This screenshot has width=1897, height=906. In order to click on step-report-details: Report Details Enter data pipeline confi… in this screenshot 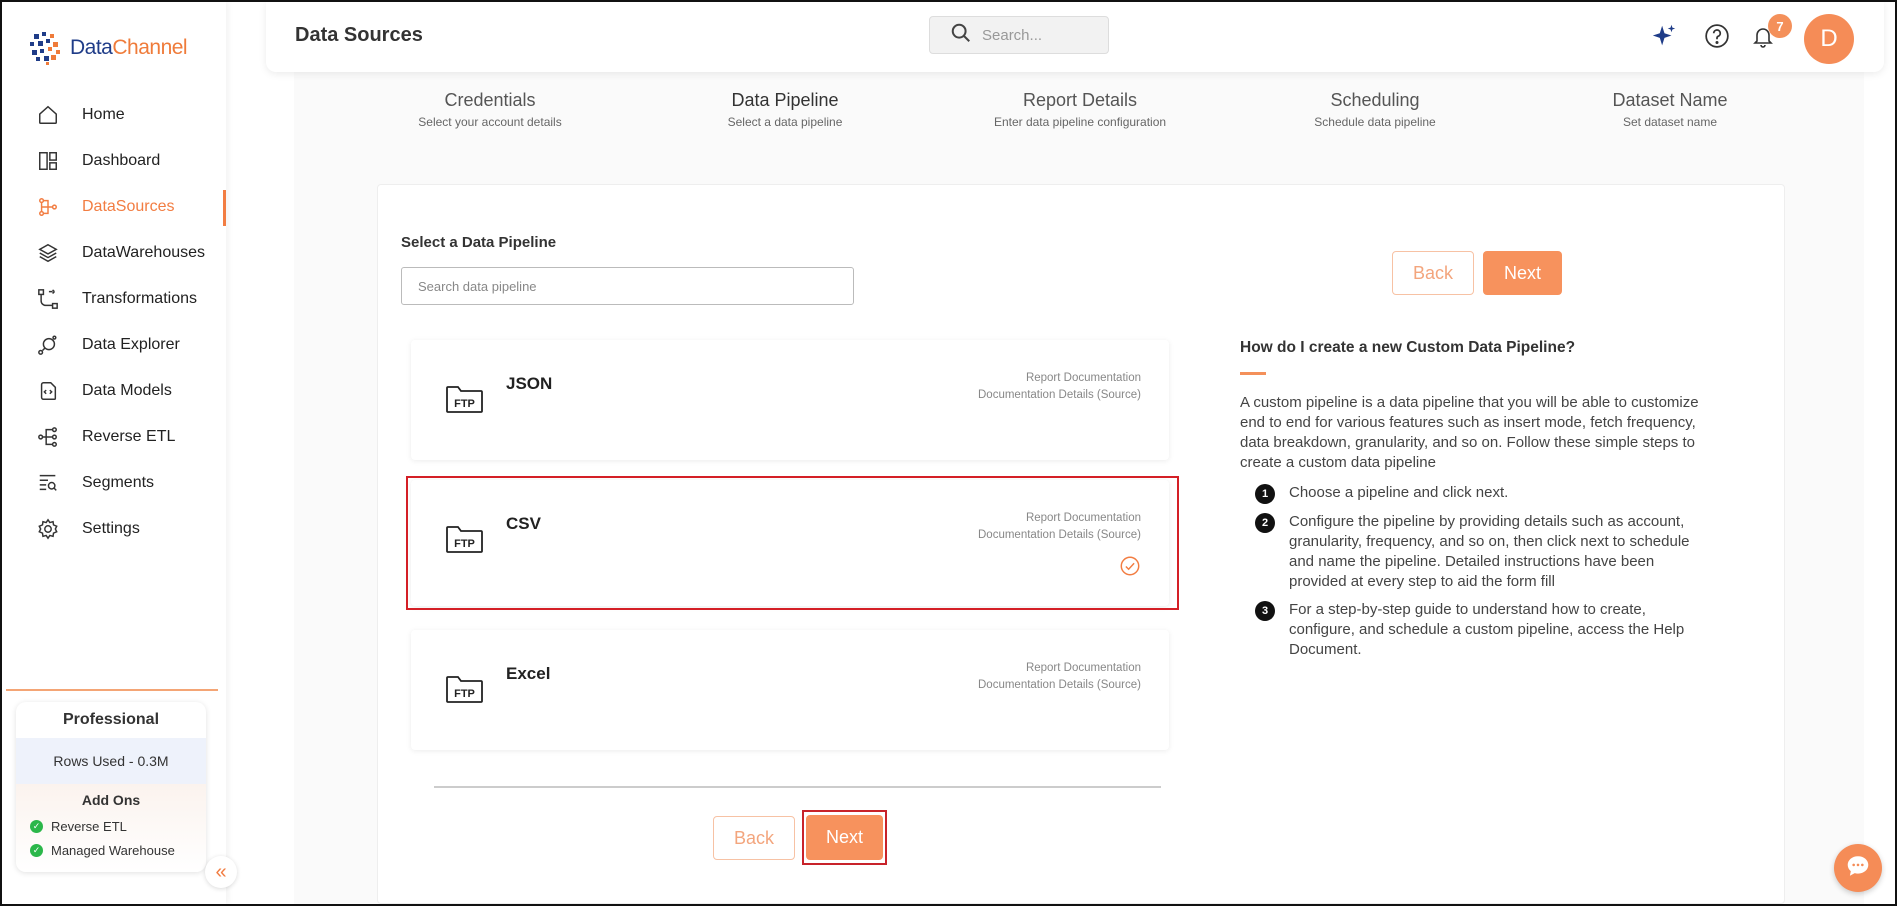, I will do `click(1080, 109)`.